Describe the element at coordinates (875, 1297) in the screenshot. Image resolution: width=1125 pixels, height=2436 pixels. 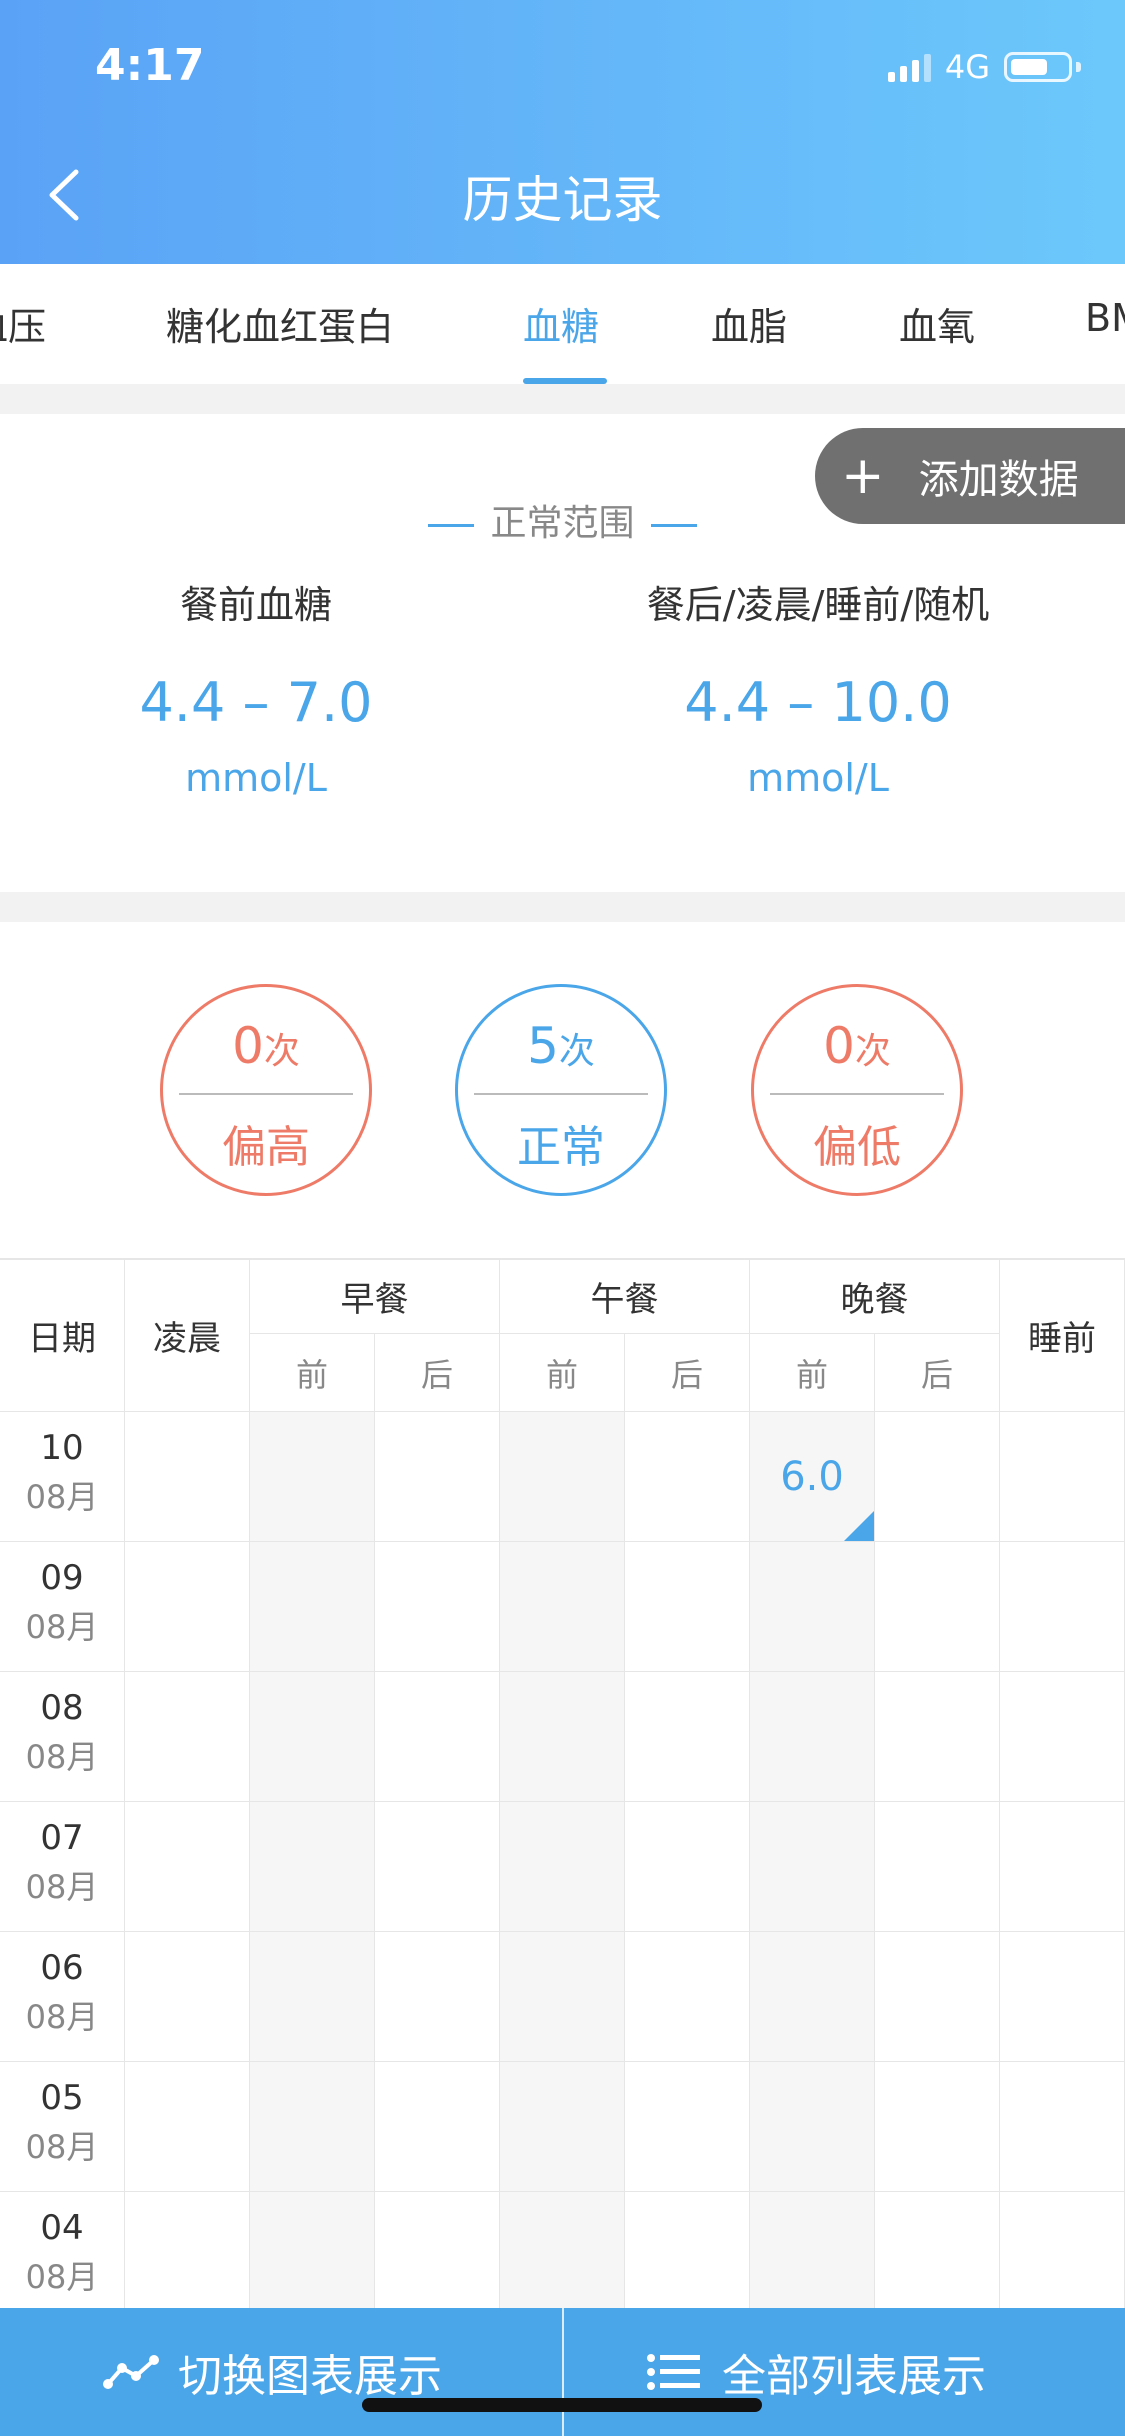
I see `header-dinner: 晚餐` at that location.